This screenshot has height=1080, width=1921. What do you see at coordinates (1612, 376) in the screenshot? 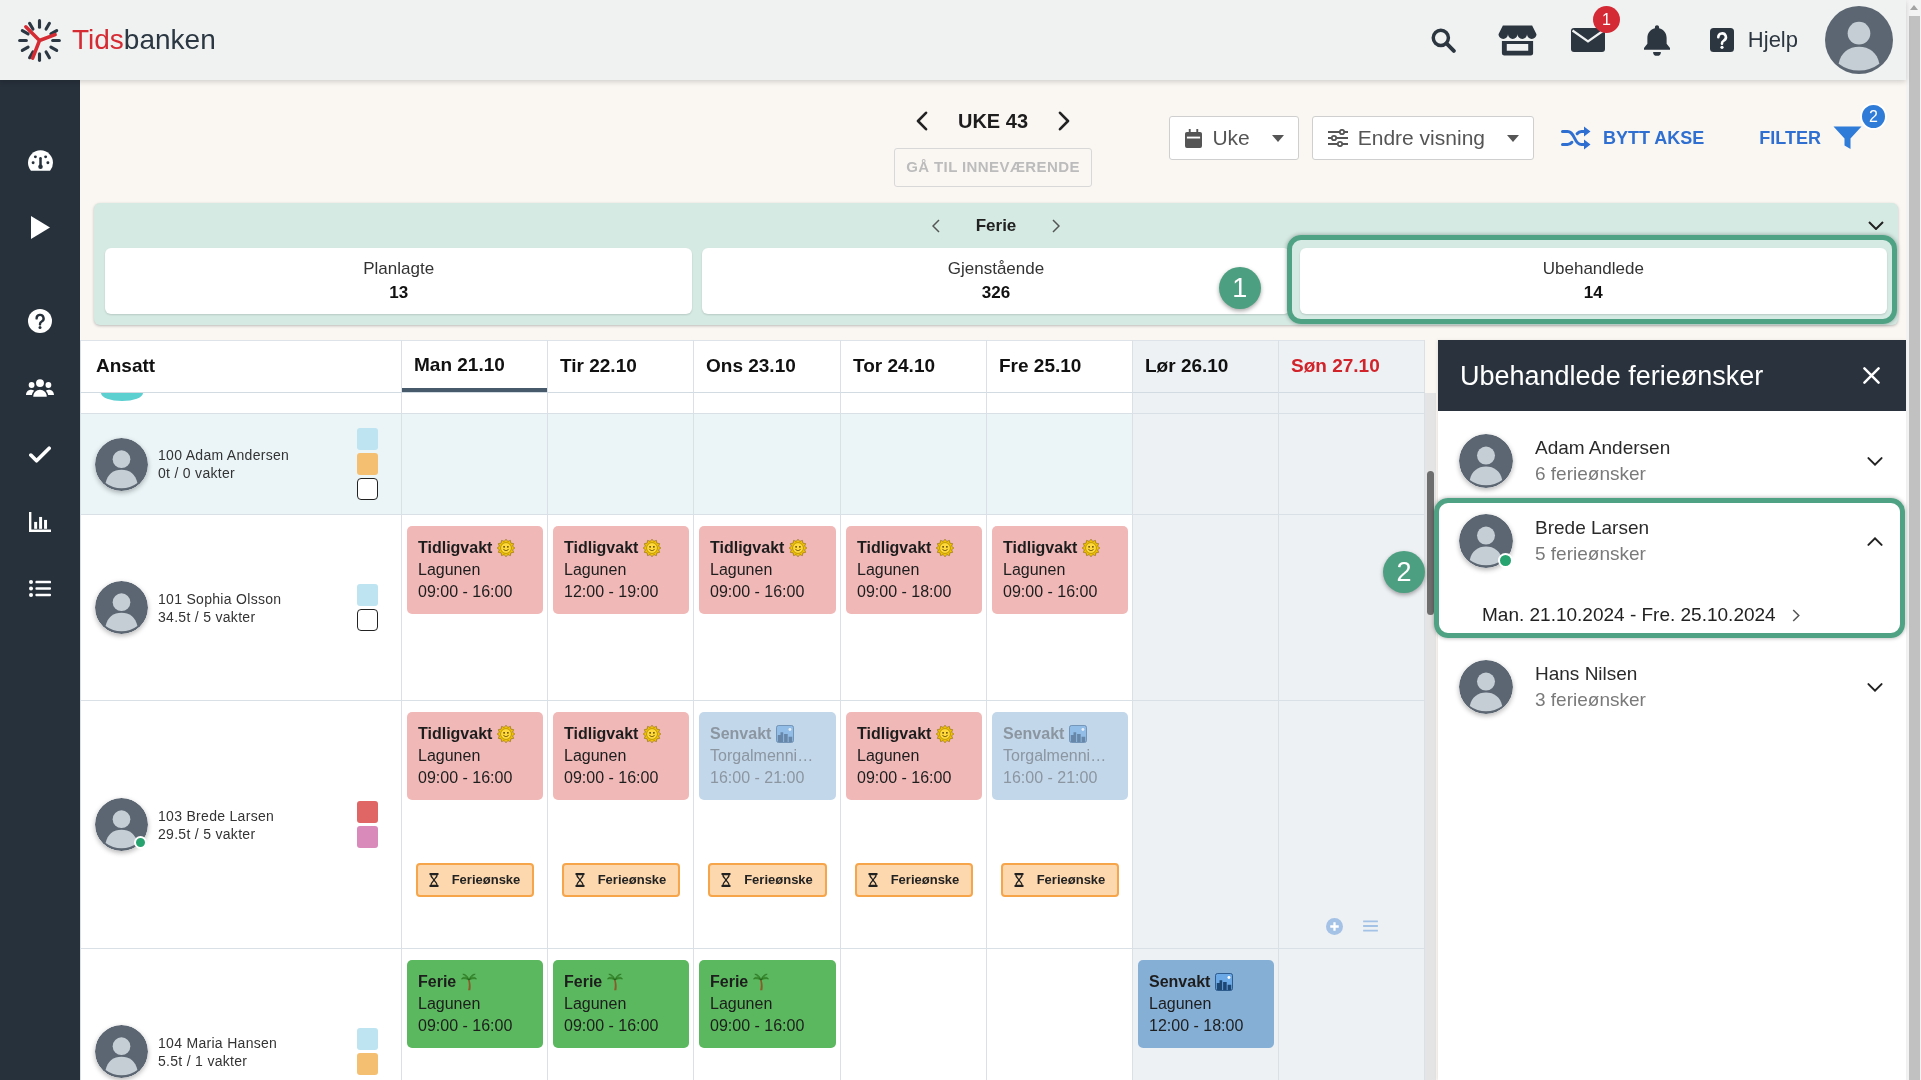
I see `panel-title: Ubehandlede ferieønsker` at bounding box center [1612, 376].